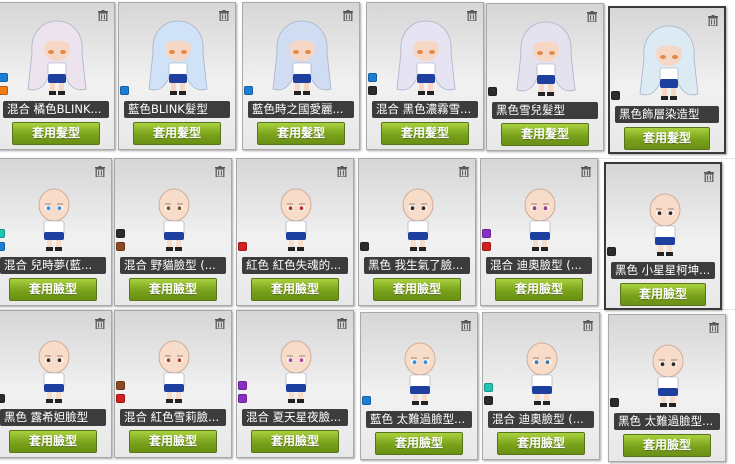 This screenshot has width=735, height=464. I want to click on hair-style-card: 混合 黑色濃霧雪... 套用髮型, so click(425, 76).